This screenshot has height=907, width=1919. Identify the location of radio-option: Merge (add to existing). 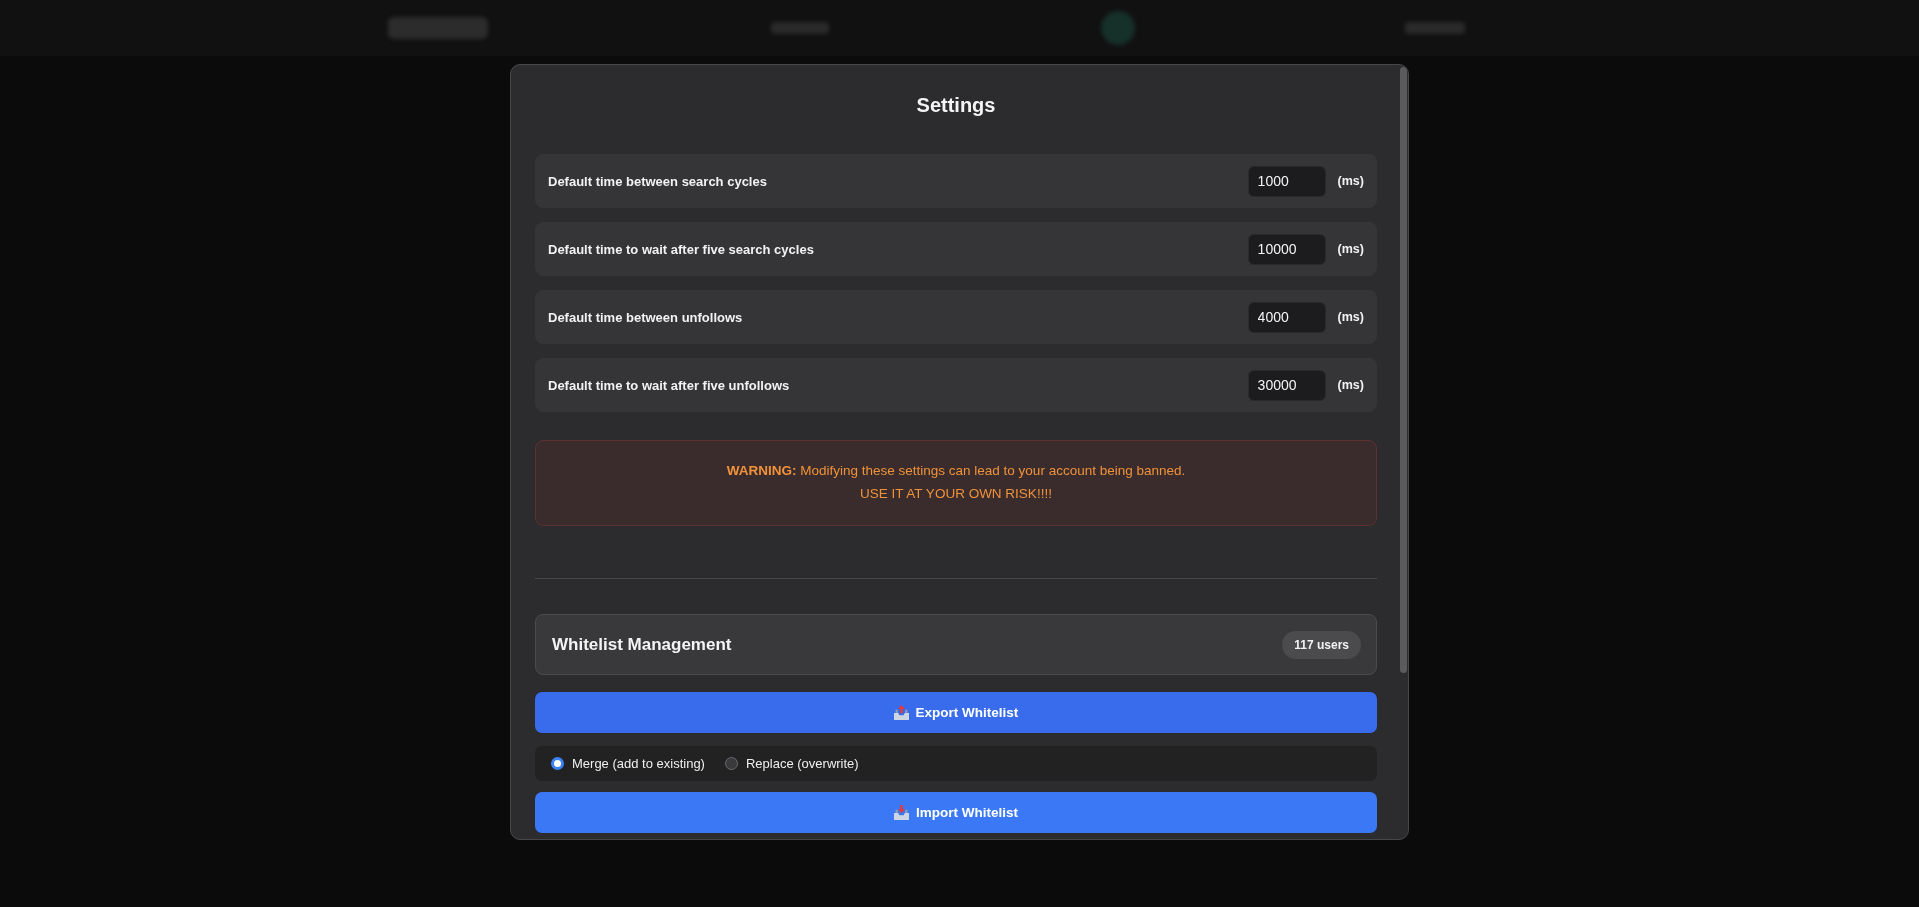
(628, 764).